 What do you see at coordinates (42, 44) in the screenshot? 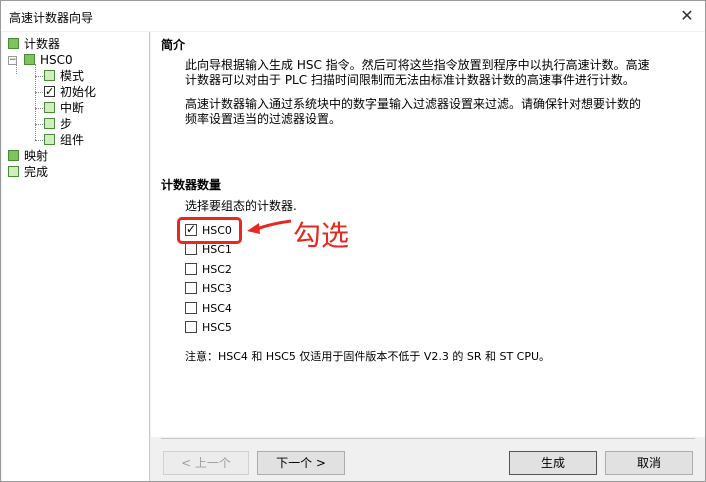
I see `tree-item-label: 计数器` at bounding box center [42, 44].